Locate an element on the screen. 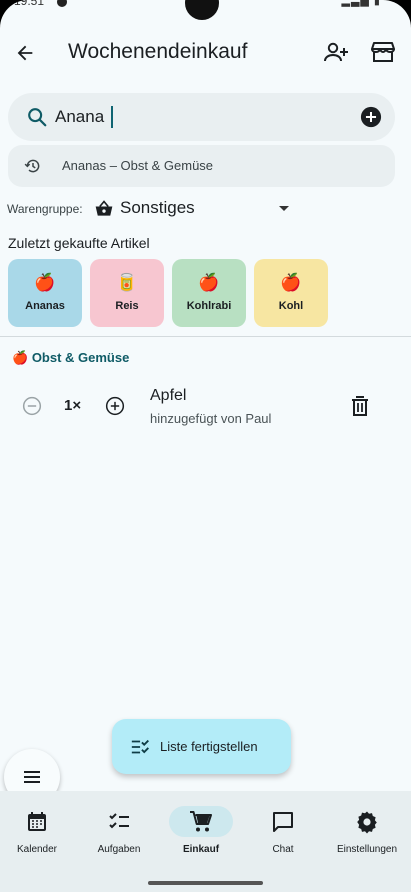 This screenshot has height=892, width=411. item-added-by: hinzugefügt von Paul is located at coordinates (211, 418).